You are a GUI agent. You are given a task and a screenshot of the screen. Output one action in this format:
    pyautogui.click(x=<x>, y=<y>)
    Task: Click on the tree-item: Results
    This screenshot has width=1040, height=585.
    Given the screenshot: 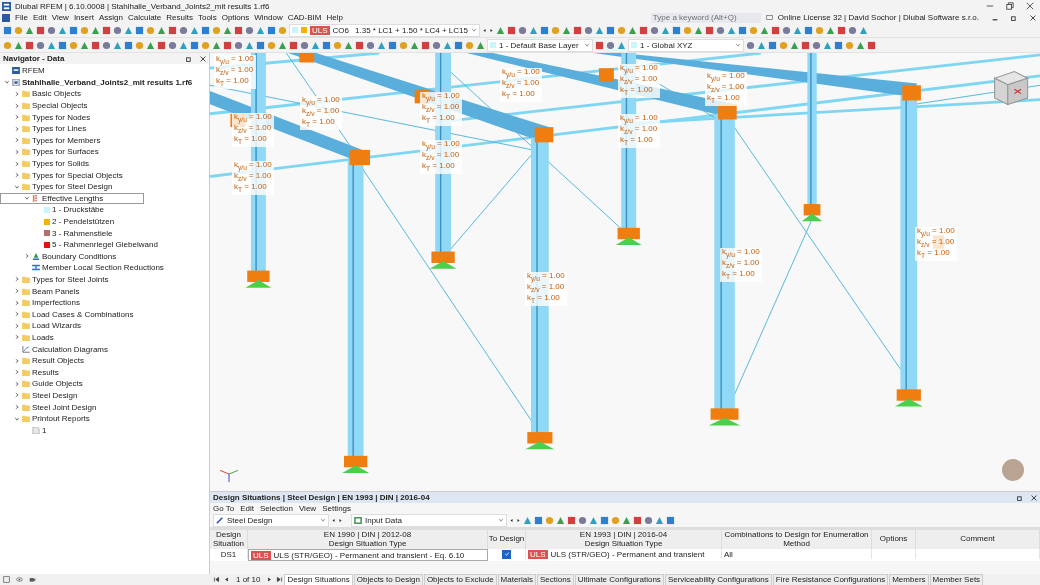 What is the action you would take?
    pyautogui.click(x=32, y=372)
    